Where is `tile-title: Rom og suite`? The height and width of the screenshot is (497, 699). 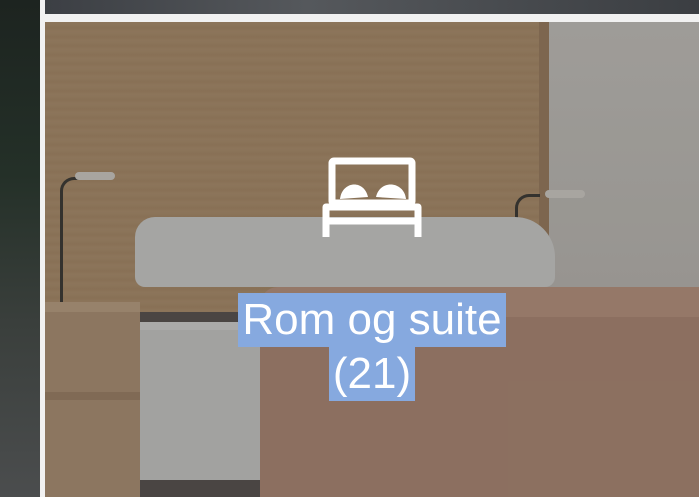
tile-title: Rom og suite is located at coordinates (372, 320).